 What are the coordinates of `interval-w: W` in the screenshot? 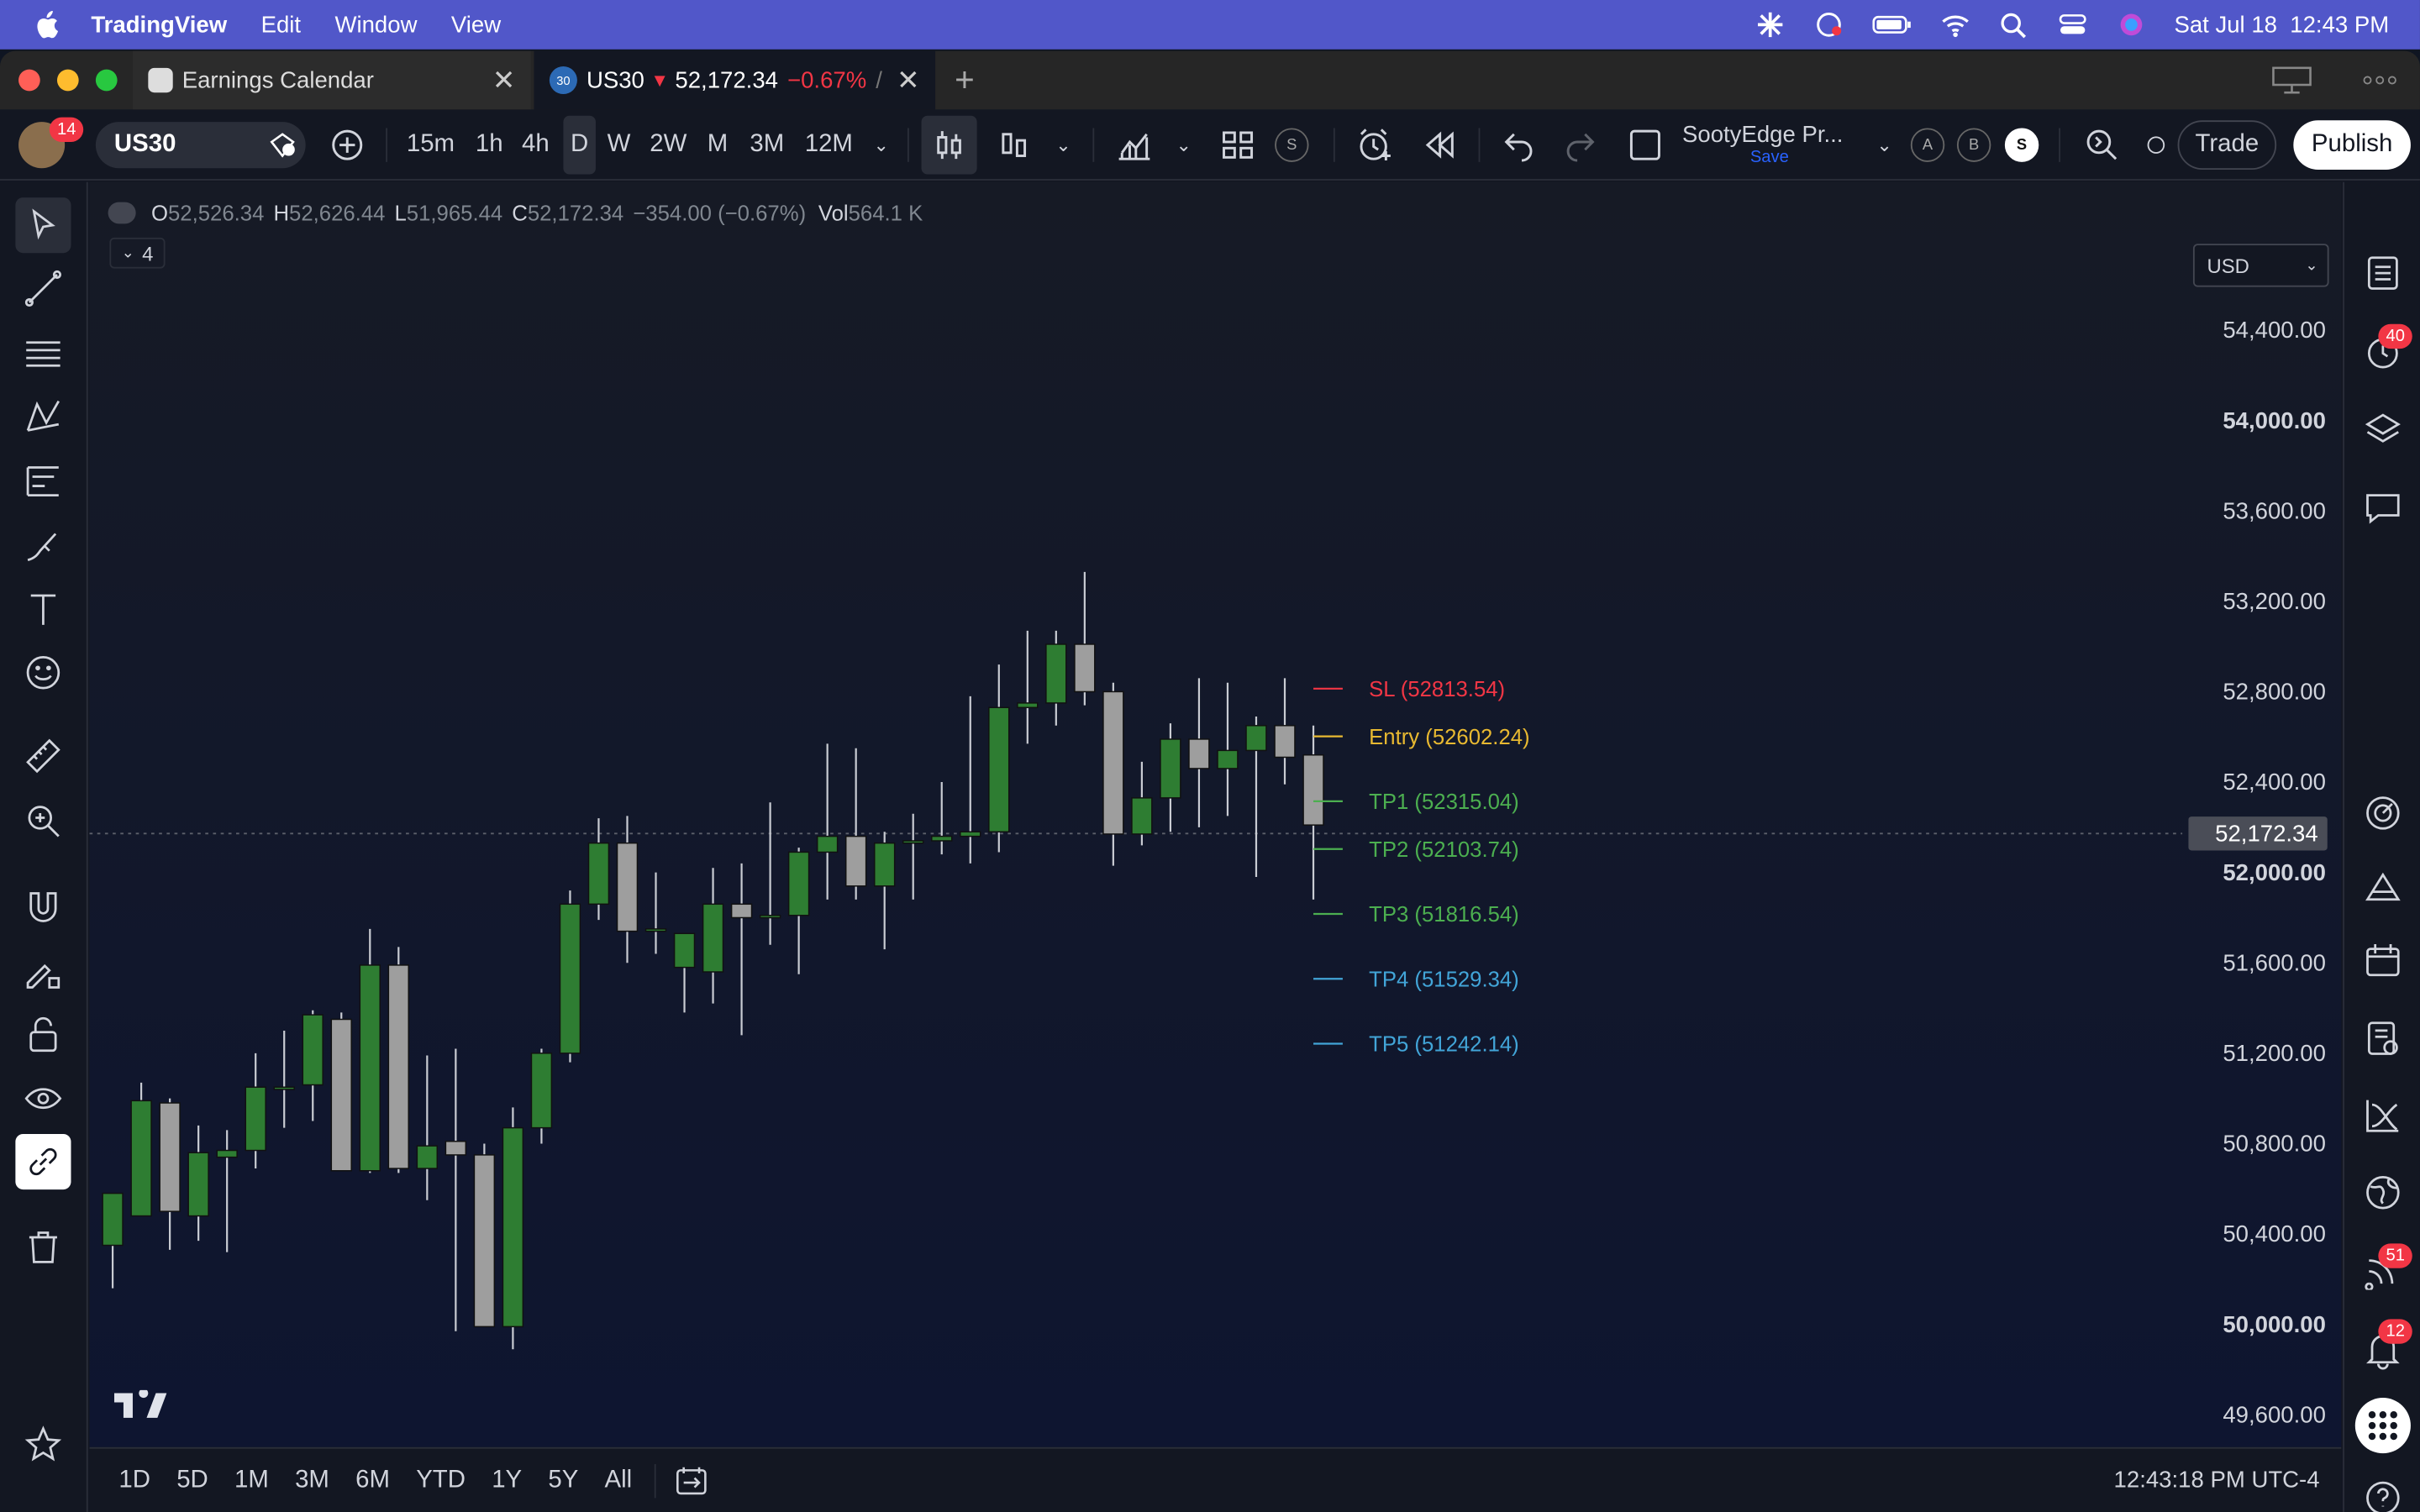 It's located at (618, 144).